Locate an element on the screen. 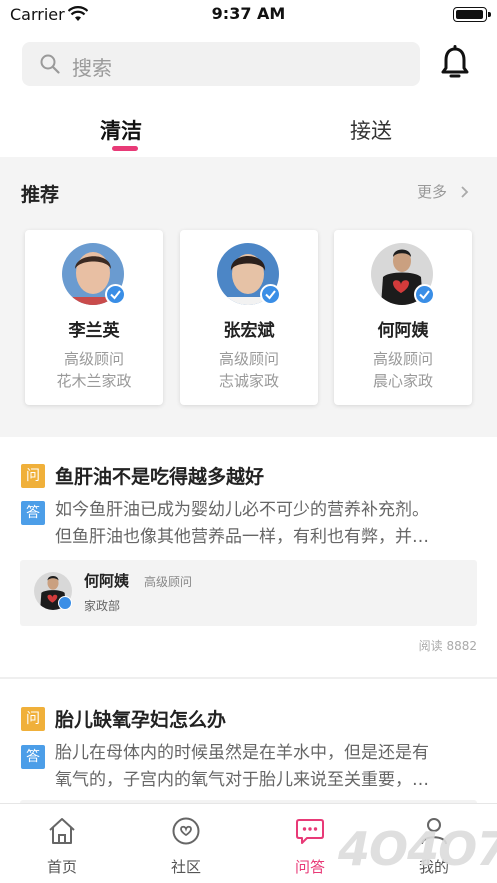 The height and width of the screenshot is (883, 497). consultant-card: 张宏斌 高级顾问 志诚家政 is located at coordinates (249, 317).